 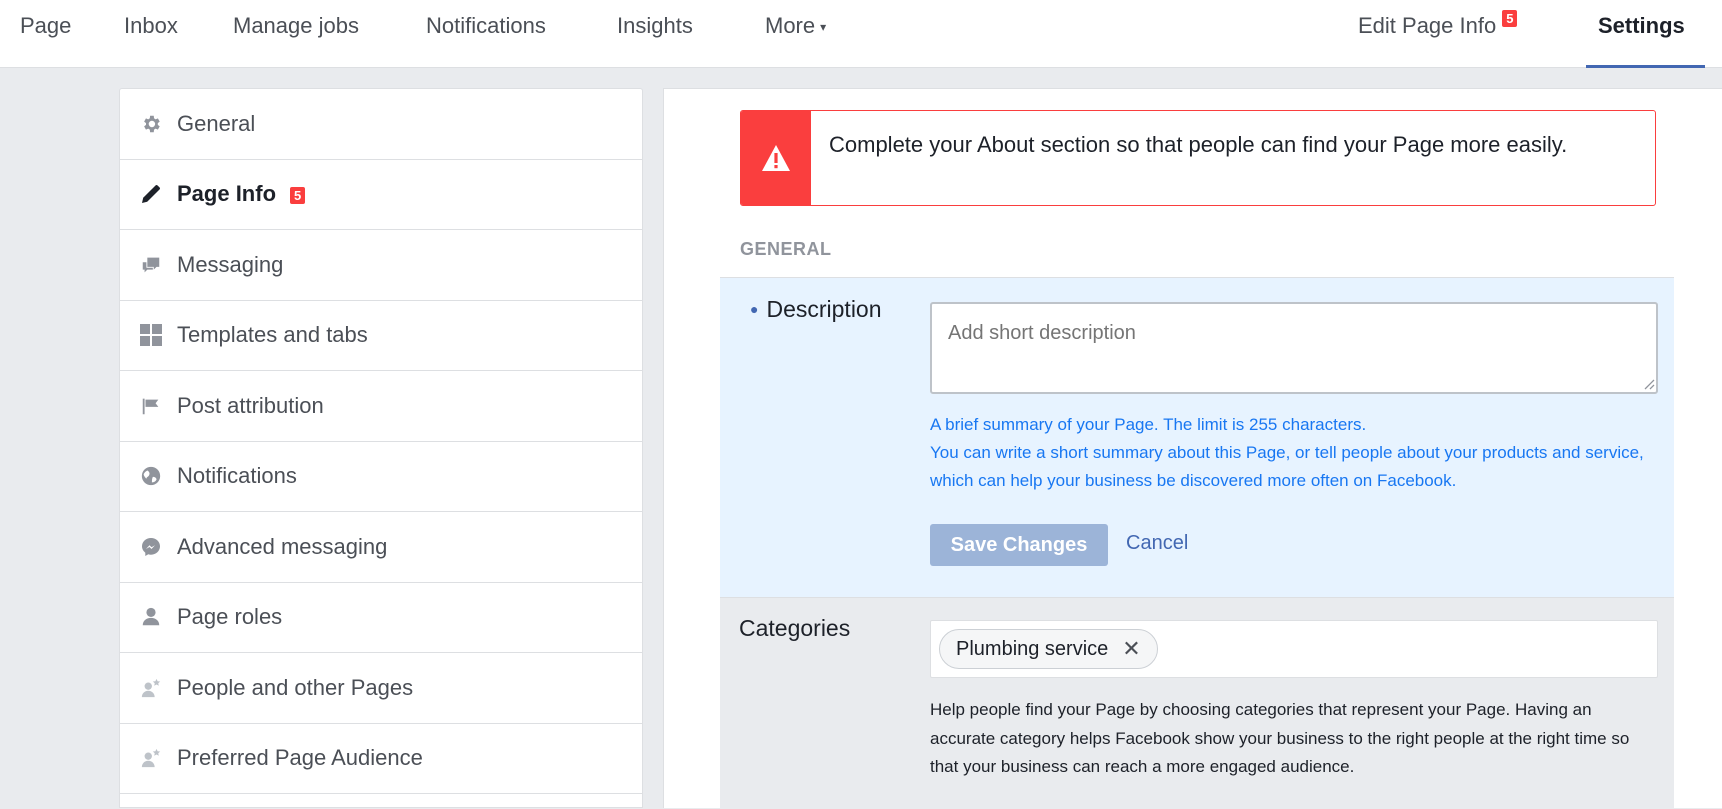 What do you see at coordinates (151, 124) in the screenshot?
I see `gear-icon` at bounding box center [151, 124].